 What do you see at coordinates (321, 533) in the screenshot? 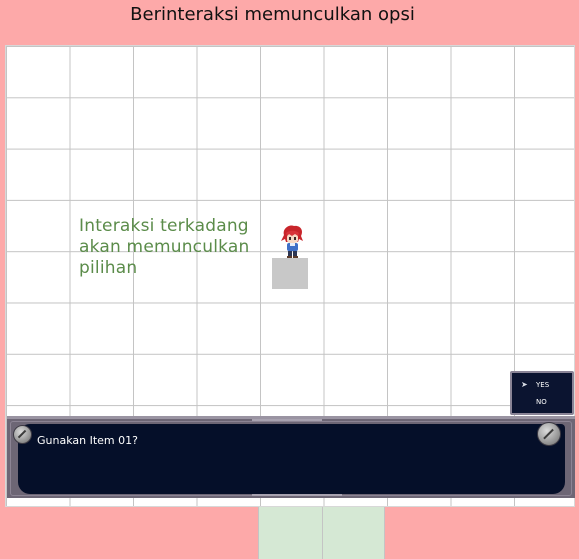
I see `green-floor-tiles` at bounding box center [321, 533].